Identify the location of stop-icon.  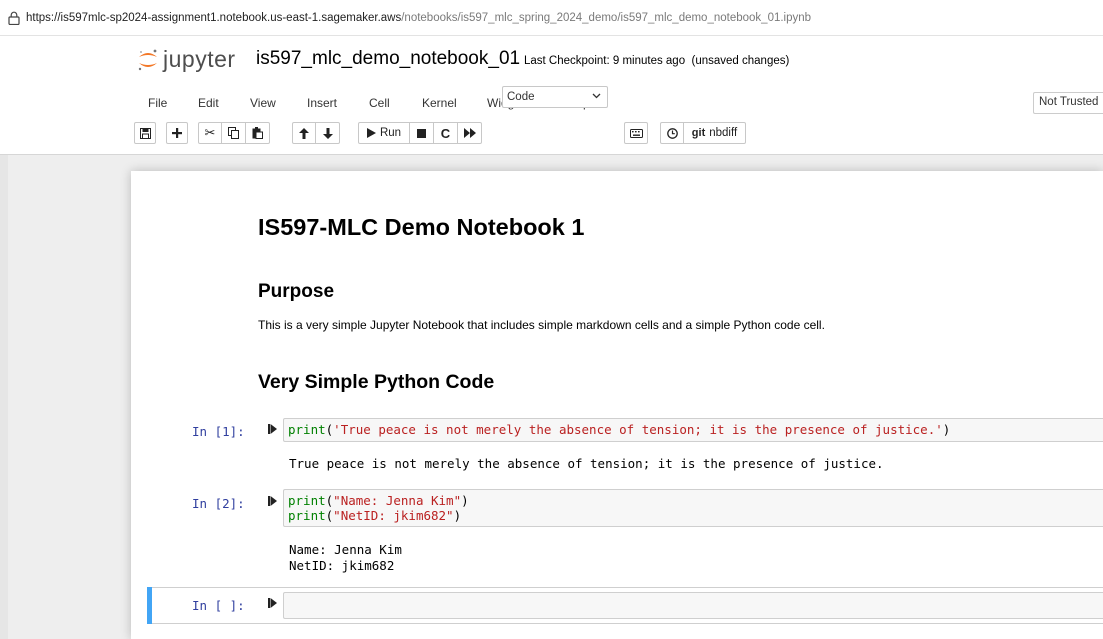
(421, 133).